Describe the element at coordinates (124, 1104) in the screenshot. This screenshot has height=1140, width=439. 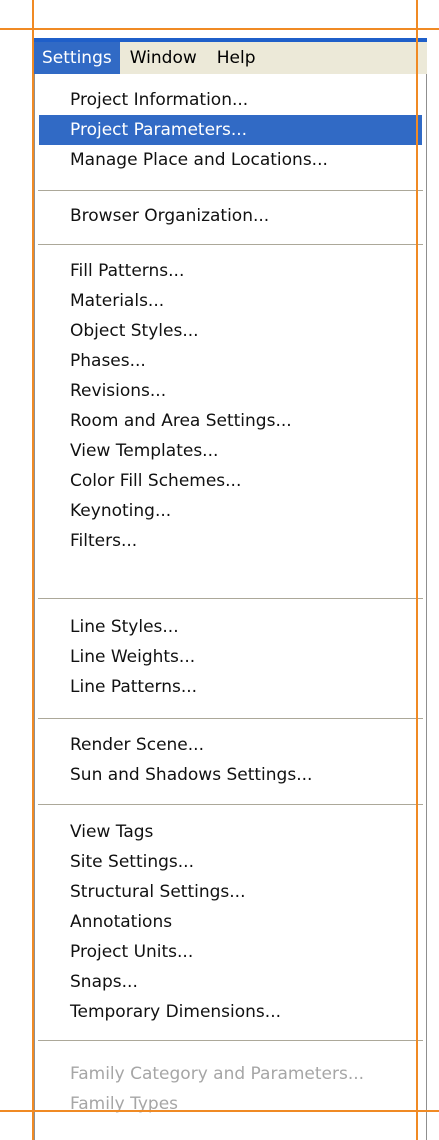
I see `menu-item-family-types: Family Types` at that location.